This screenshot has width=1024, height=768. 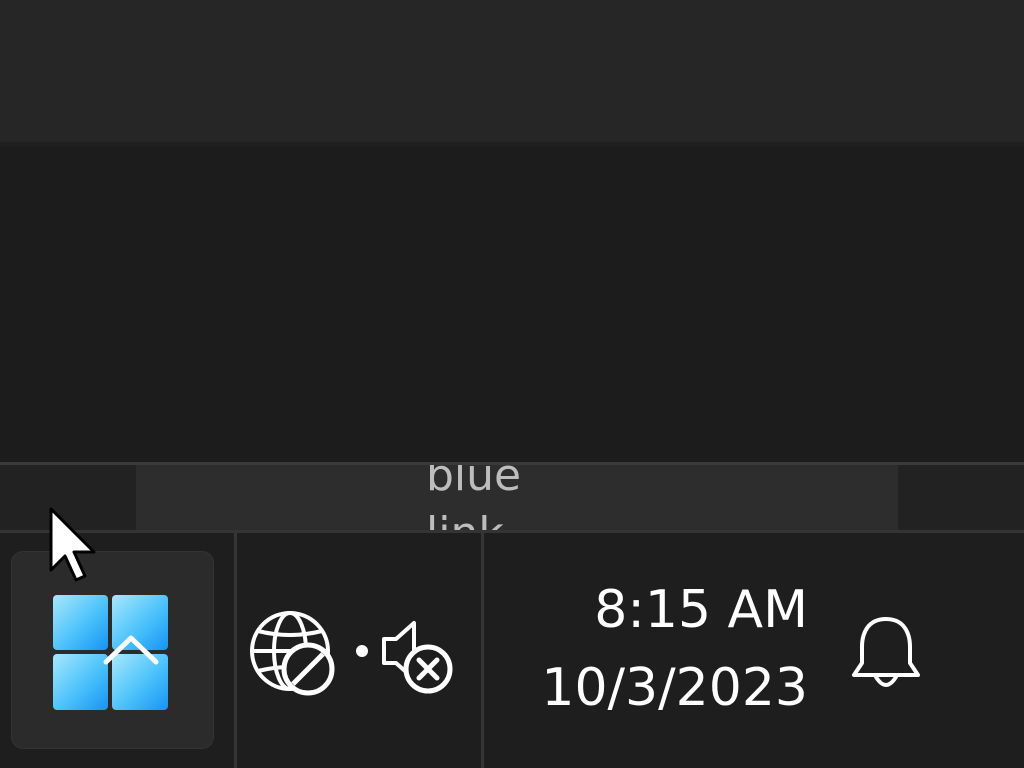 What do you see at coordinates (674, 688) in the screenshot?
I see `clock-date: 10/3/2023` at bounding box center [674, 688].